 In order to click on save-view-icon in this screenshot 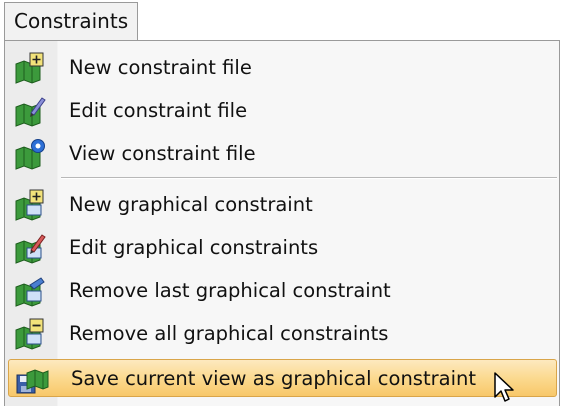, I will do `click(32, 381)`.